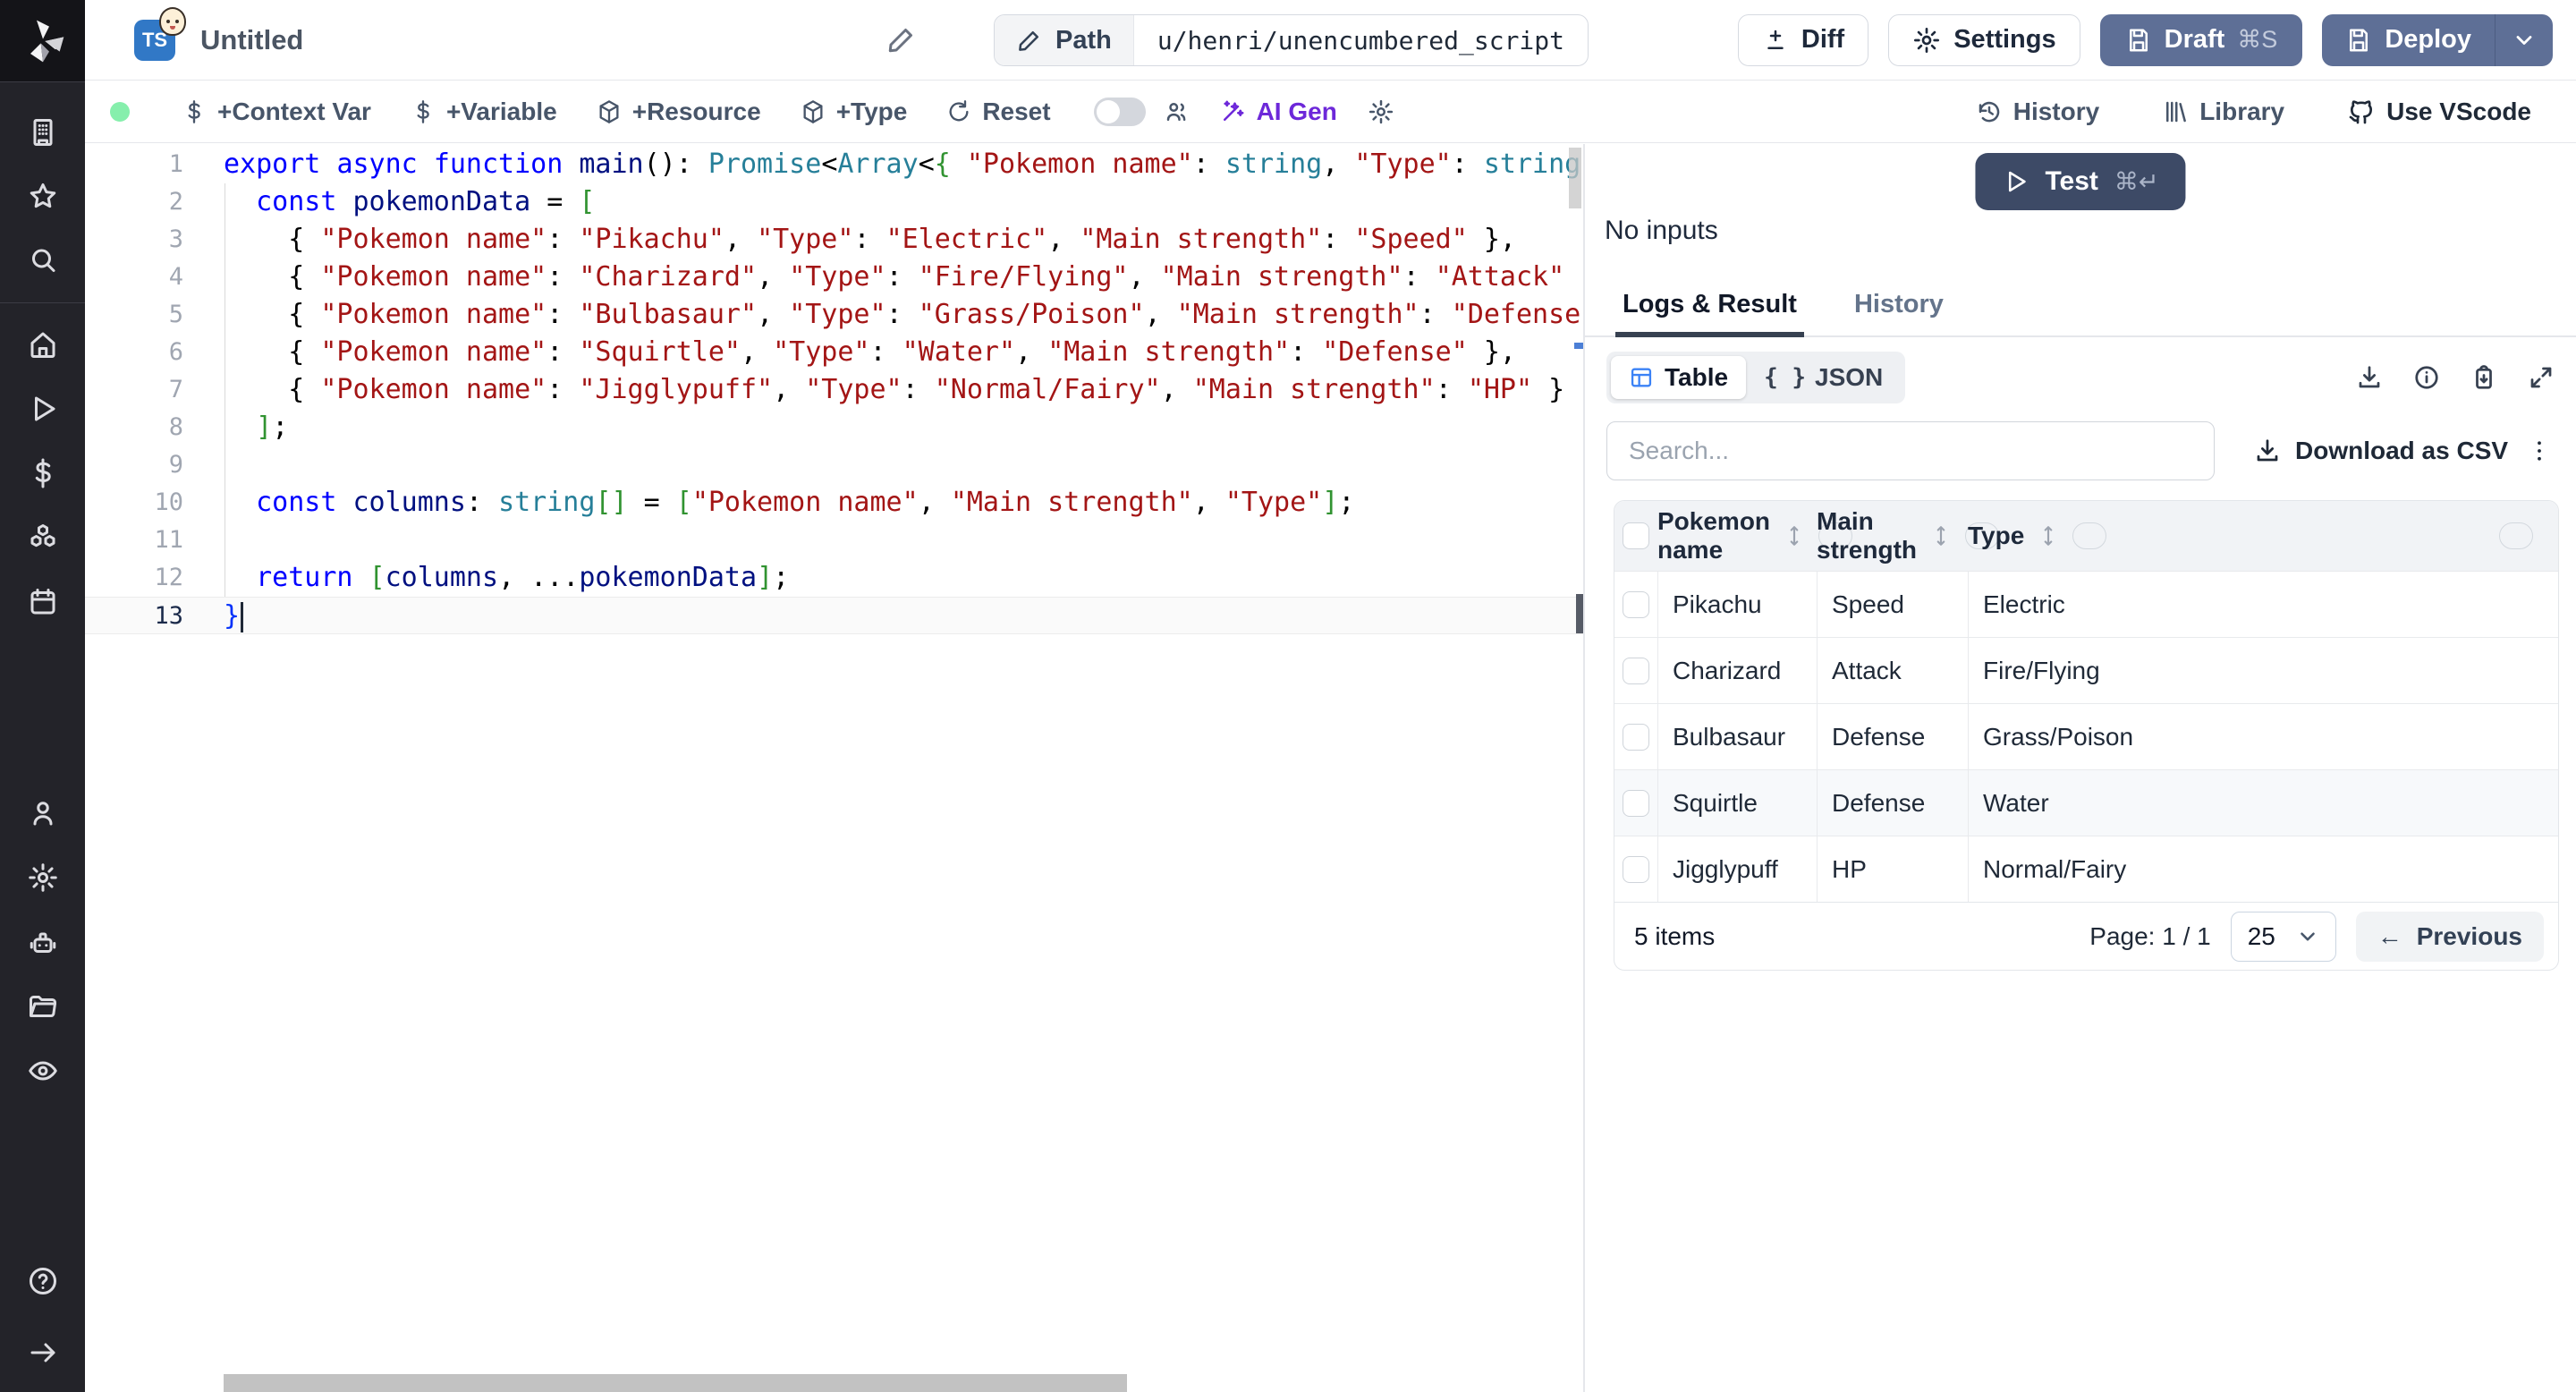  What do you see at coordinates (1892, 736) in the screenshot?
I see `cell: Defense` at bounding box center [1892, 736].